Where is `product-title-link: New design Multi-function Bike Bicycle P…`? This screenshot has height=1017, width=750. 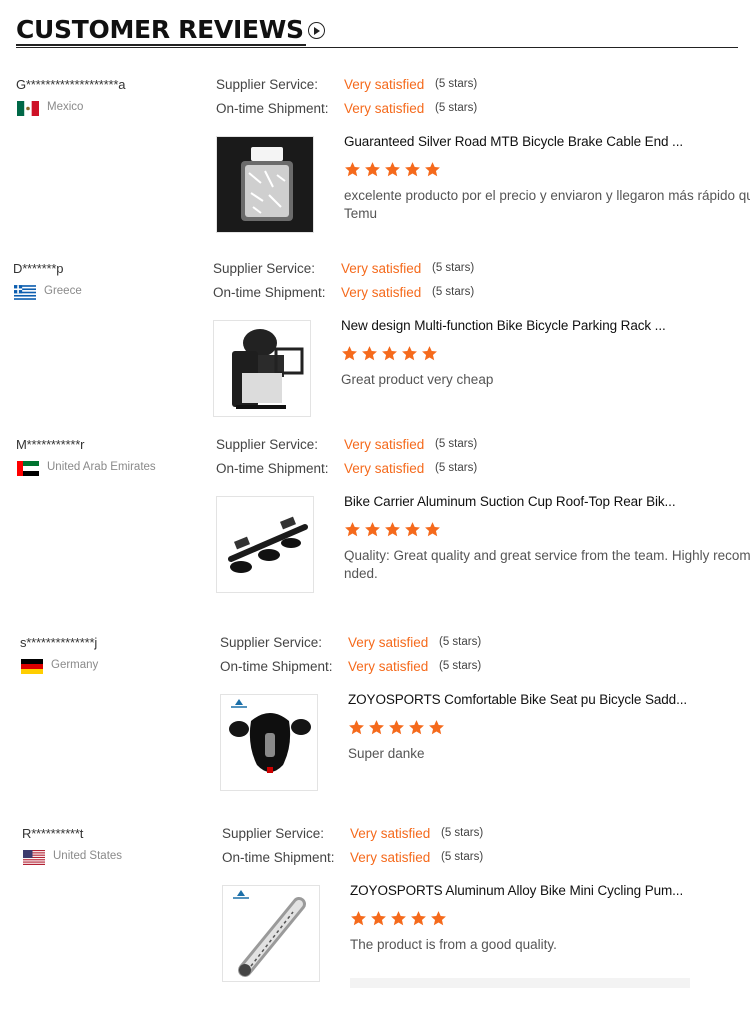 product-title-link: New design Multi-function Bike Bicycle P… is located at coordinates (503, 325).